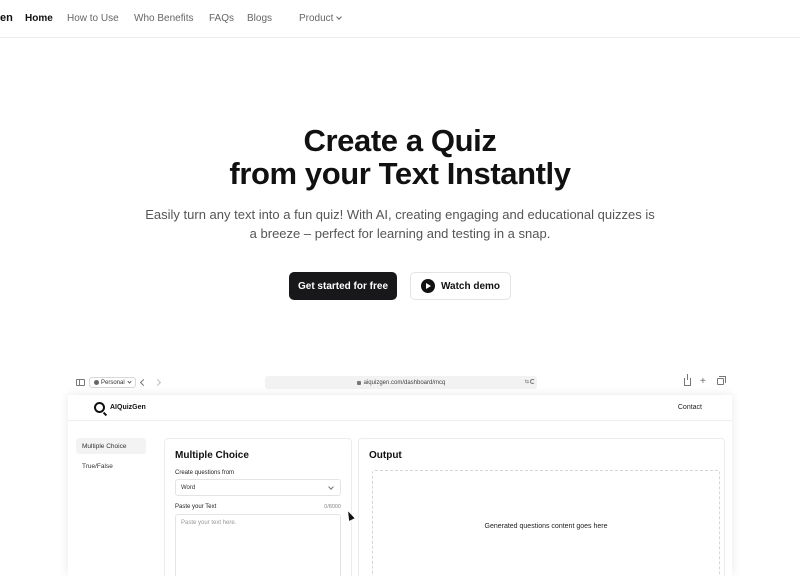 The width and height of the screenshot is (800, 576). I want to click on profile-switcher: Personal, so click(112, 382).